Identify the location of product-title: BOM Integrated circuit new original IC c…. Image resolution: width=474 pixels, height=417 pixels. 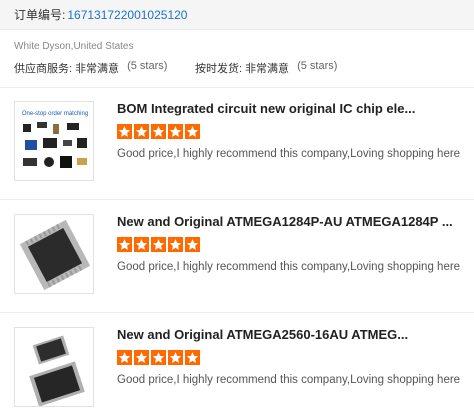
(292, 108).